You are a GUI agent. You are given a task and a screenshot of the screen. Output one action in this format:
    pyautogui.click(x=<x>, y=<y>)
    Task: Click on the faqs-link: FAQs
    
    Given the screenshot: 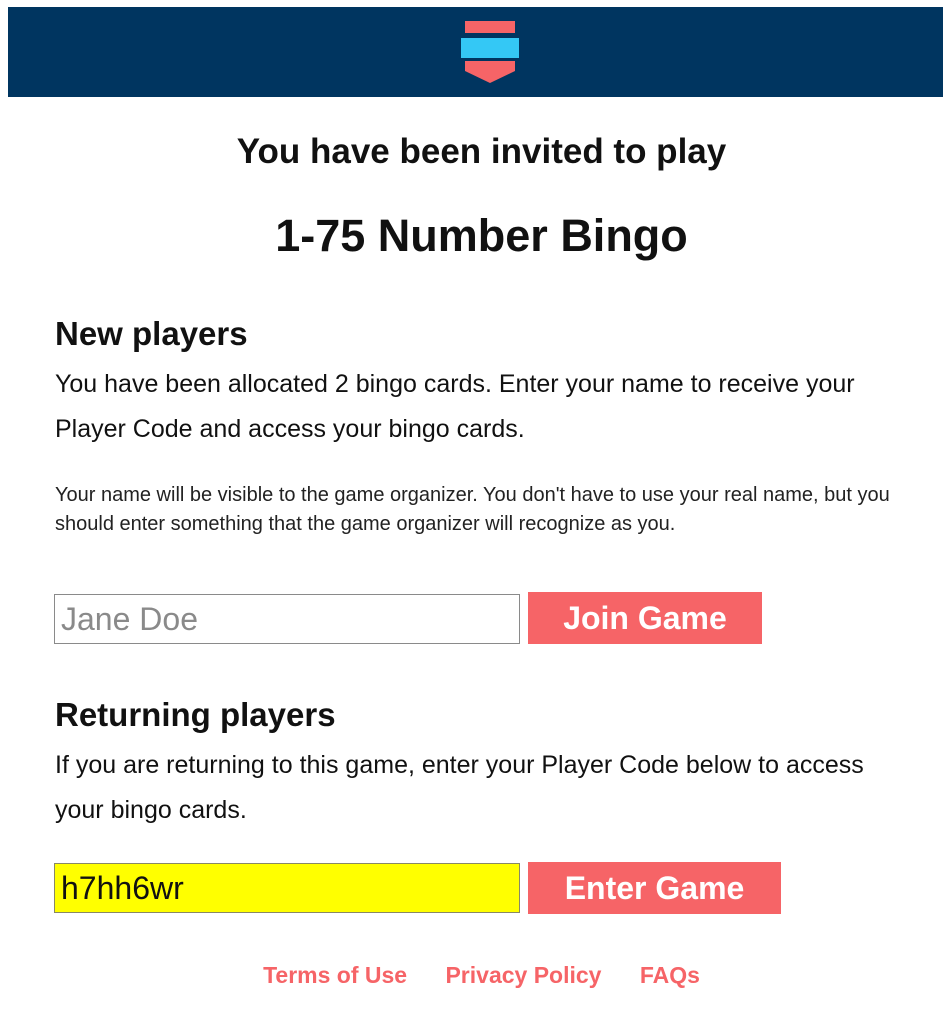 What is the action you would take?
    pyautogui.click(x=670, y=975)
    